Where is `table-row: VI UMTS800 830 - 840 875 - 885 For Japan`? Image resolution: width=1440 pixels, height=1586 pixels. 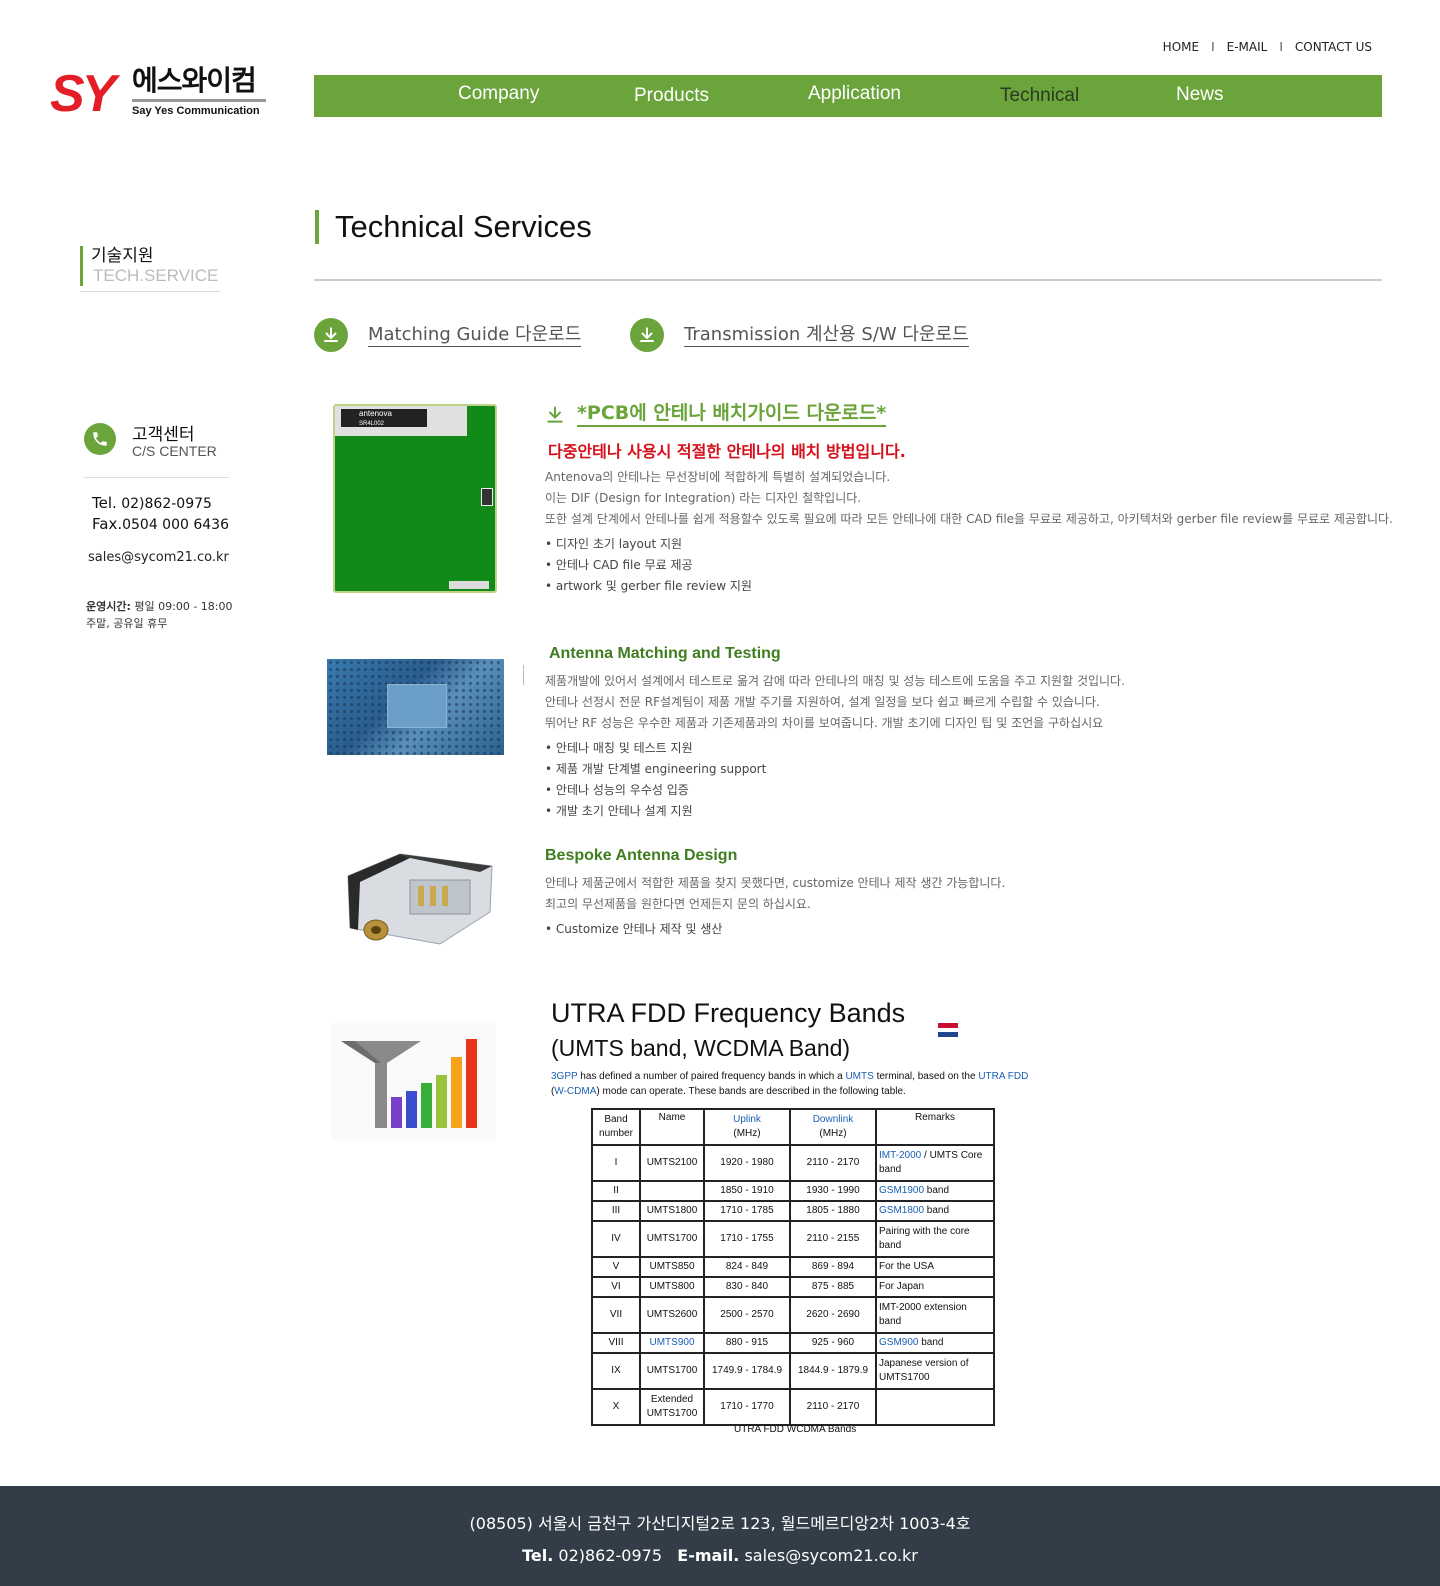
table-row: VI UMTS800 830 - 840 875 - 885 For Japan is located at coordinates (793, 1287).